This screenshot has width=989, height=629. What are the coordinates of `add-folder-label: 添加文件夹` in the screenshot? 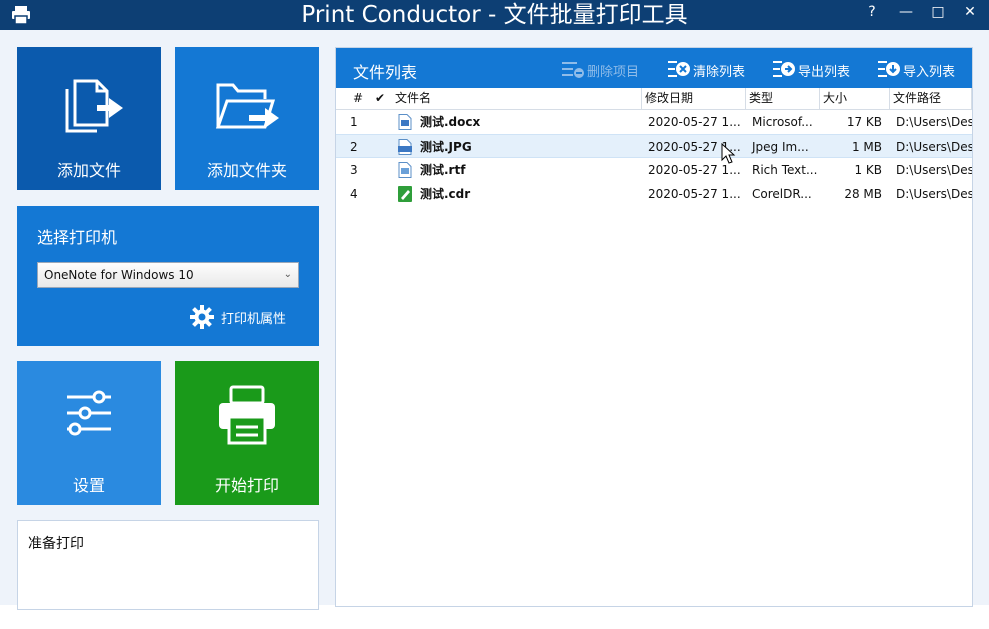 It's located at (246, 170).